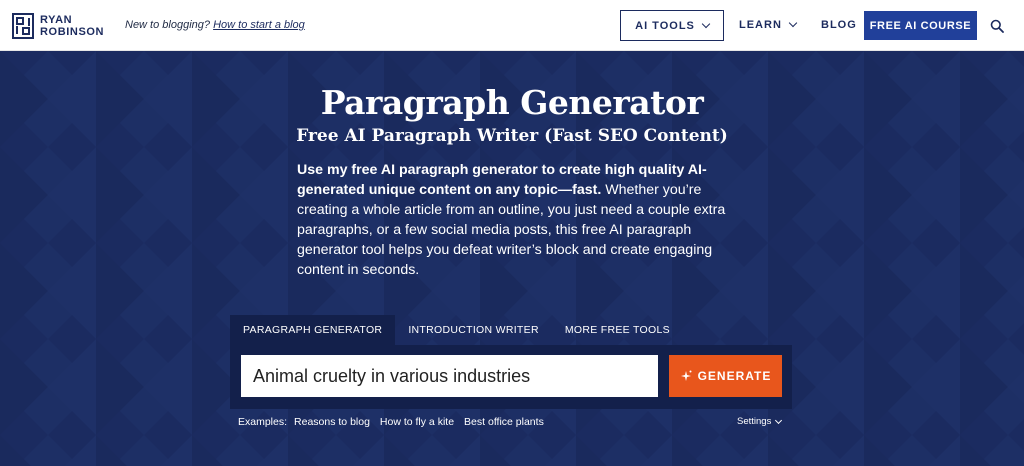 Image resolution: width=1024 pixels, height=466 pixels. I want to click on example-link: How to fly a kite, so click(417, 422).